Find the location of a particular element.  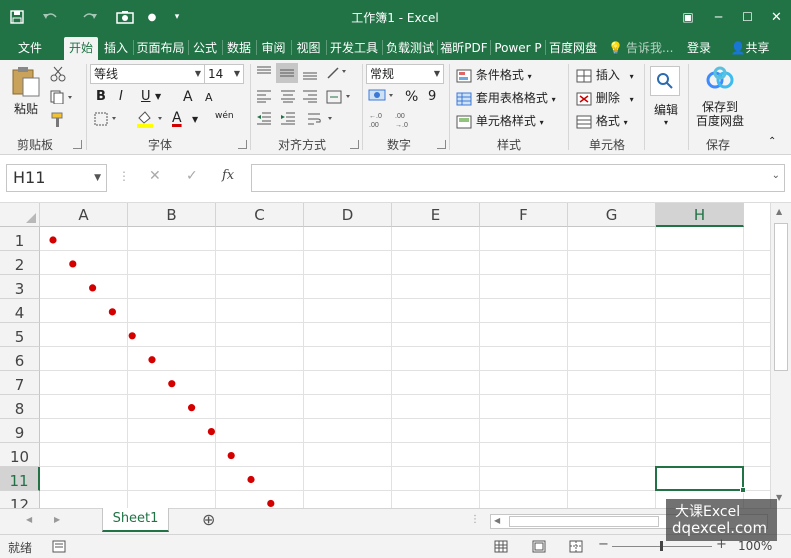

zoom-out-button: − is located at coordinates (603, 544).